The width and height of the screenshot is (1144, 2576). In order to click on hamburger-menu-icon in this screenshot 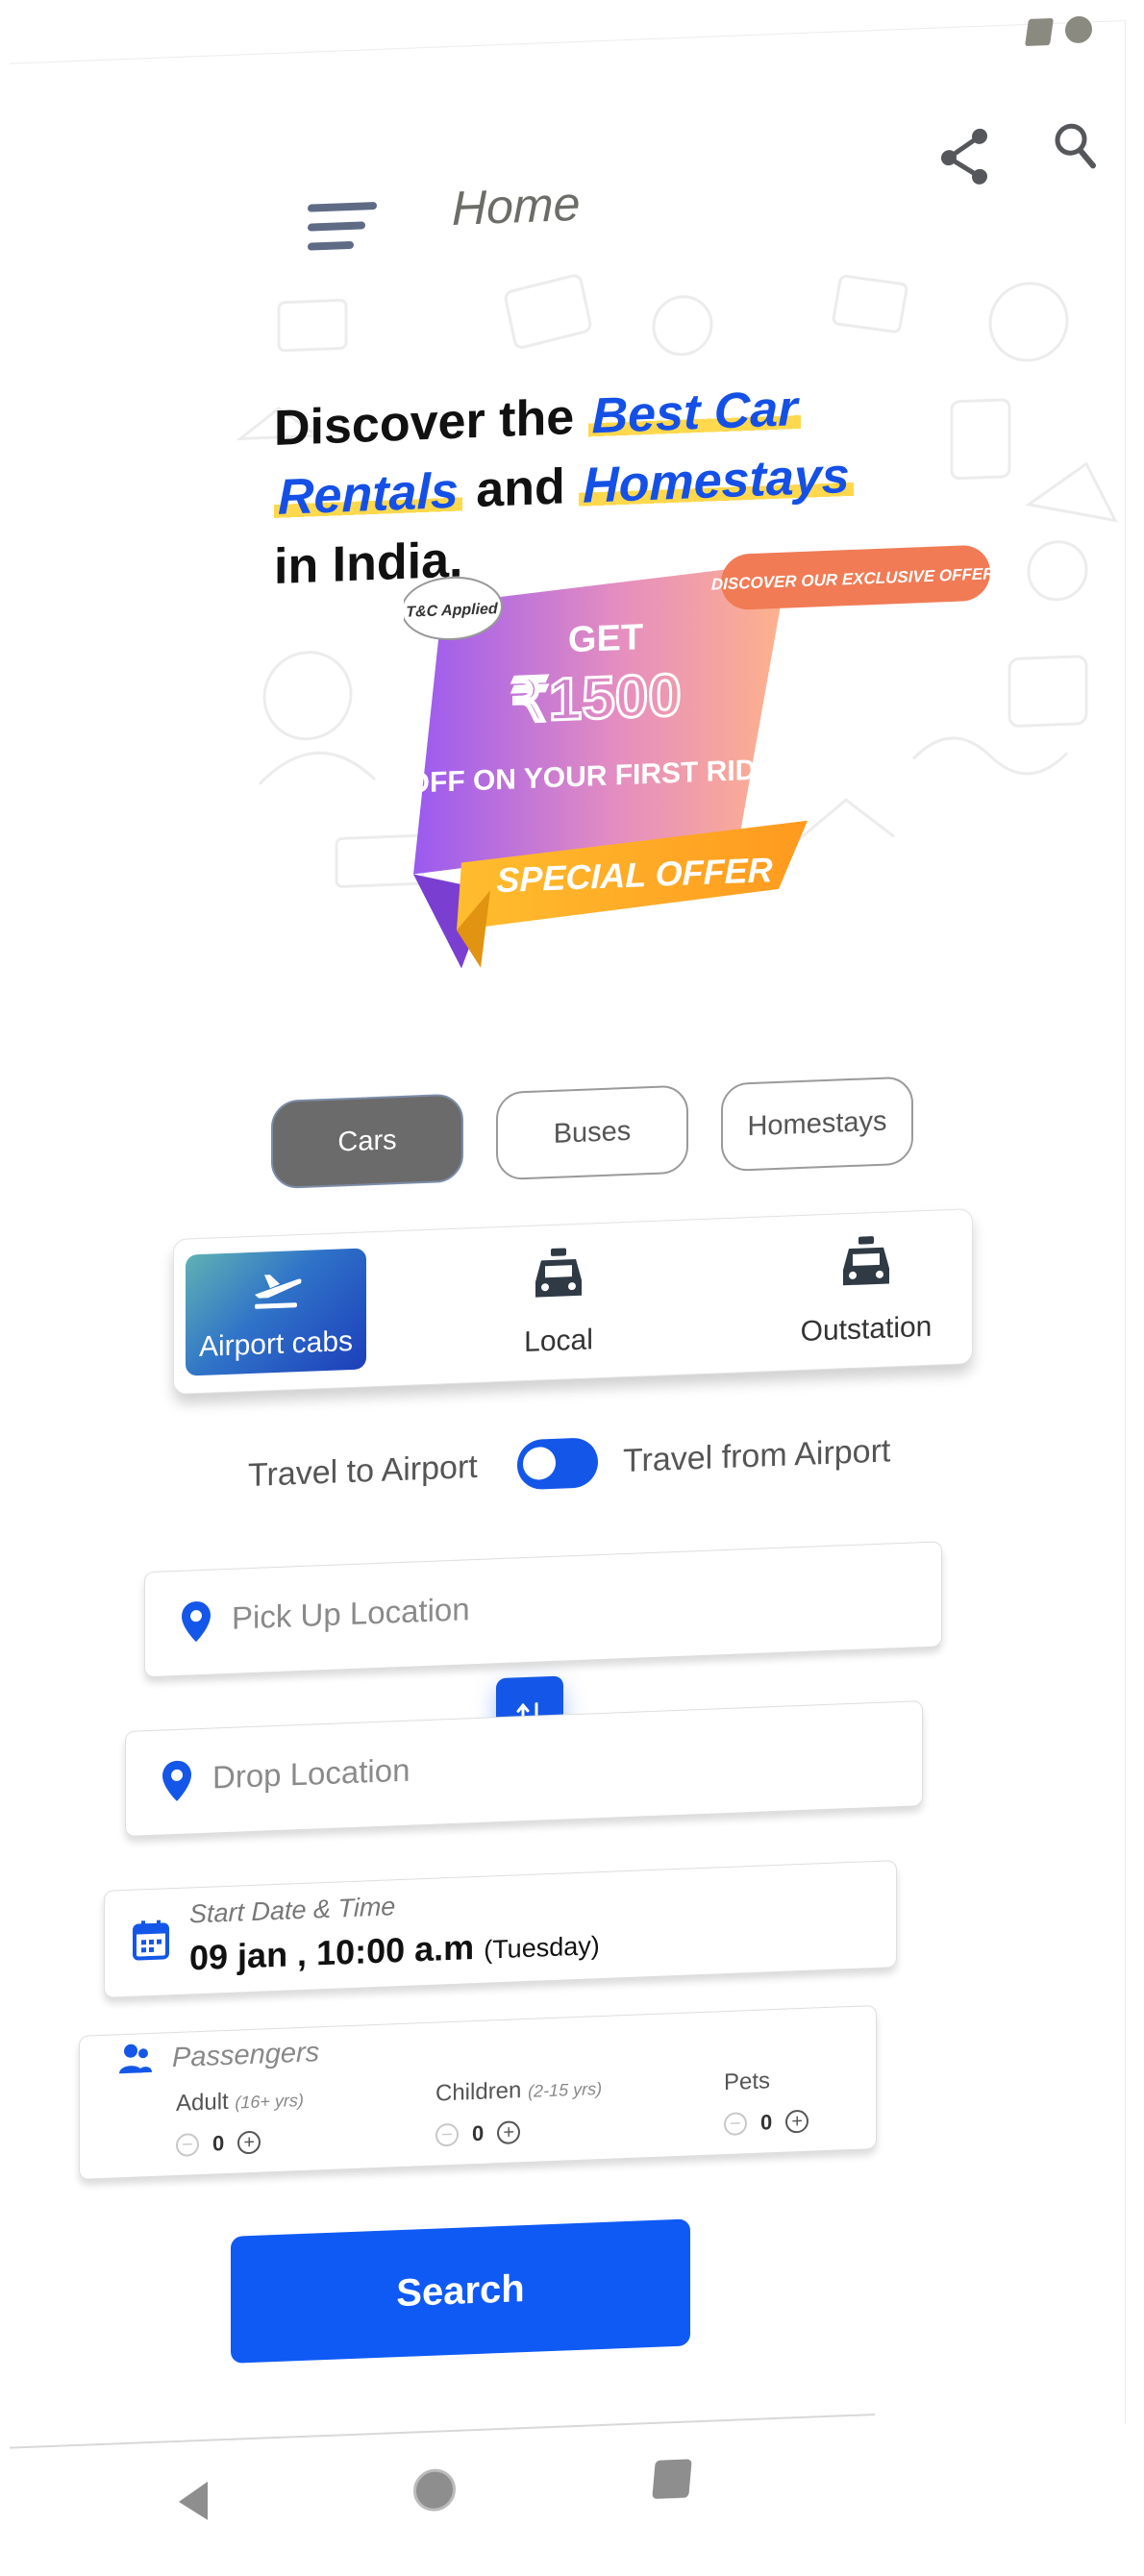, I will do `click(342, 228)`.